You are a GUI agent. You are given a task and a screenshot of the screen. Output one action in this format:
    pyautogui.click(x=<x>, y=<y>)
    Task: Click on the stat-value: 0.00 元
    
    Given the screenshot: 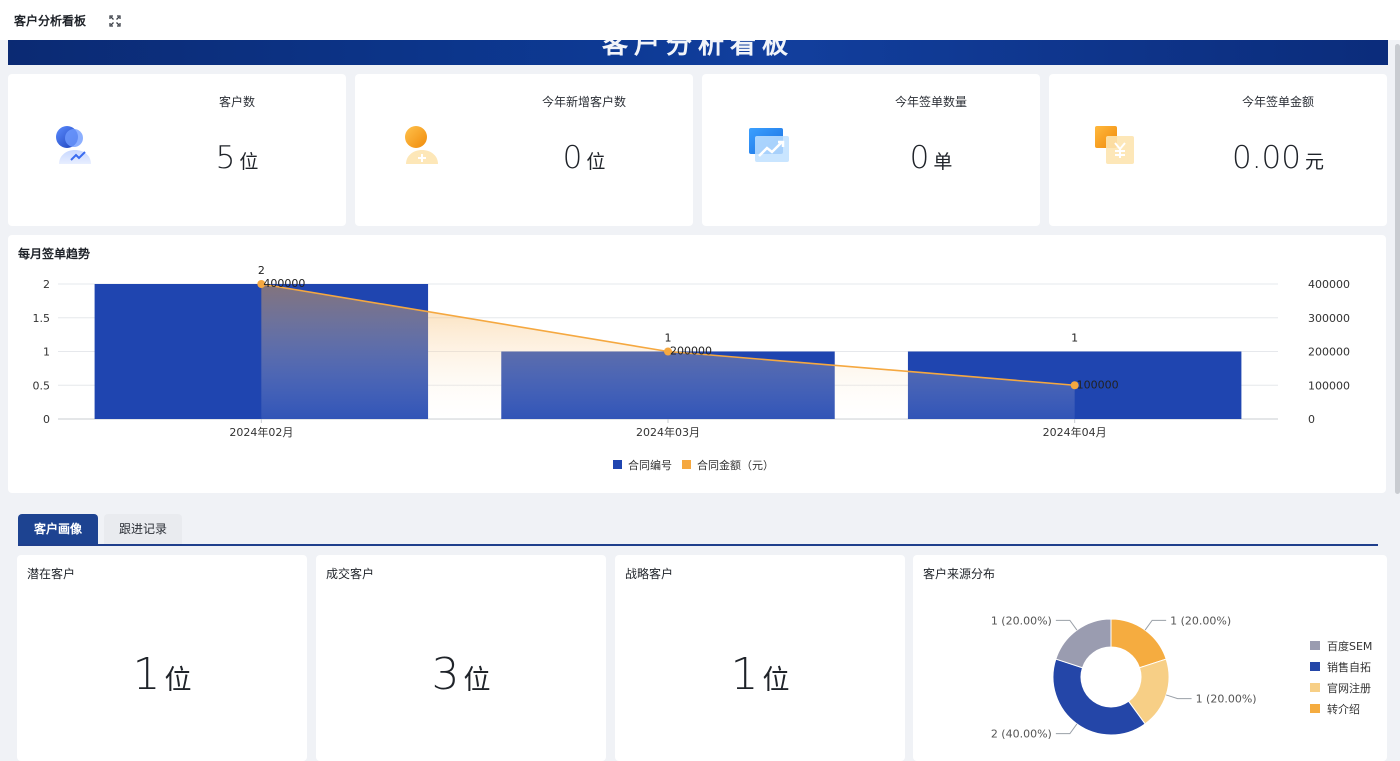 What is the action you would take?
    pyautogui.click(x=1278, y=158)
    